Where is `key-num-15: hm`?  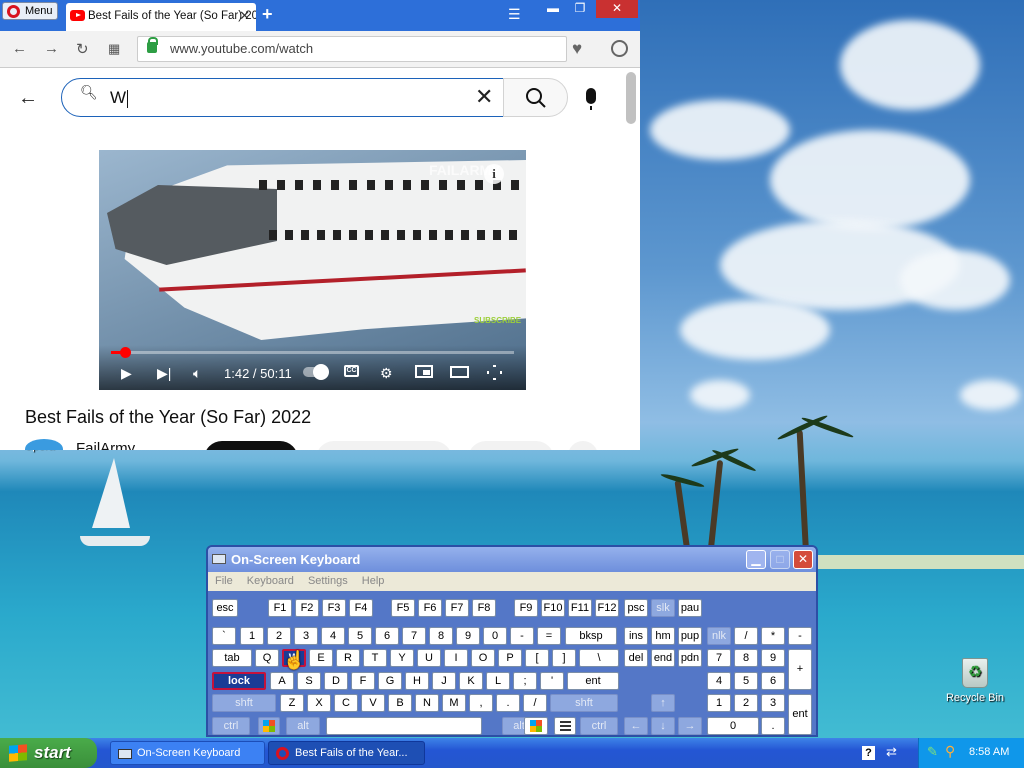
key-num-15: hm is located at coordinates (663, 636).